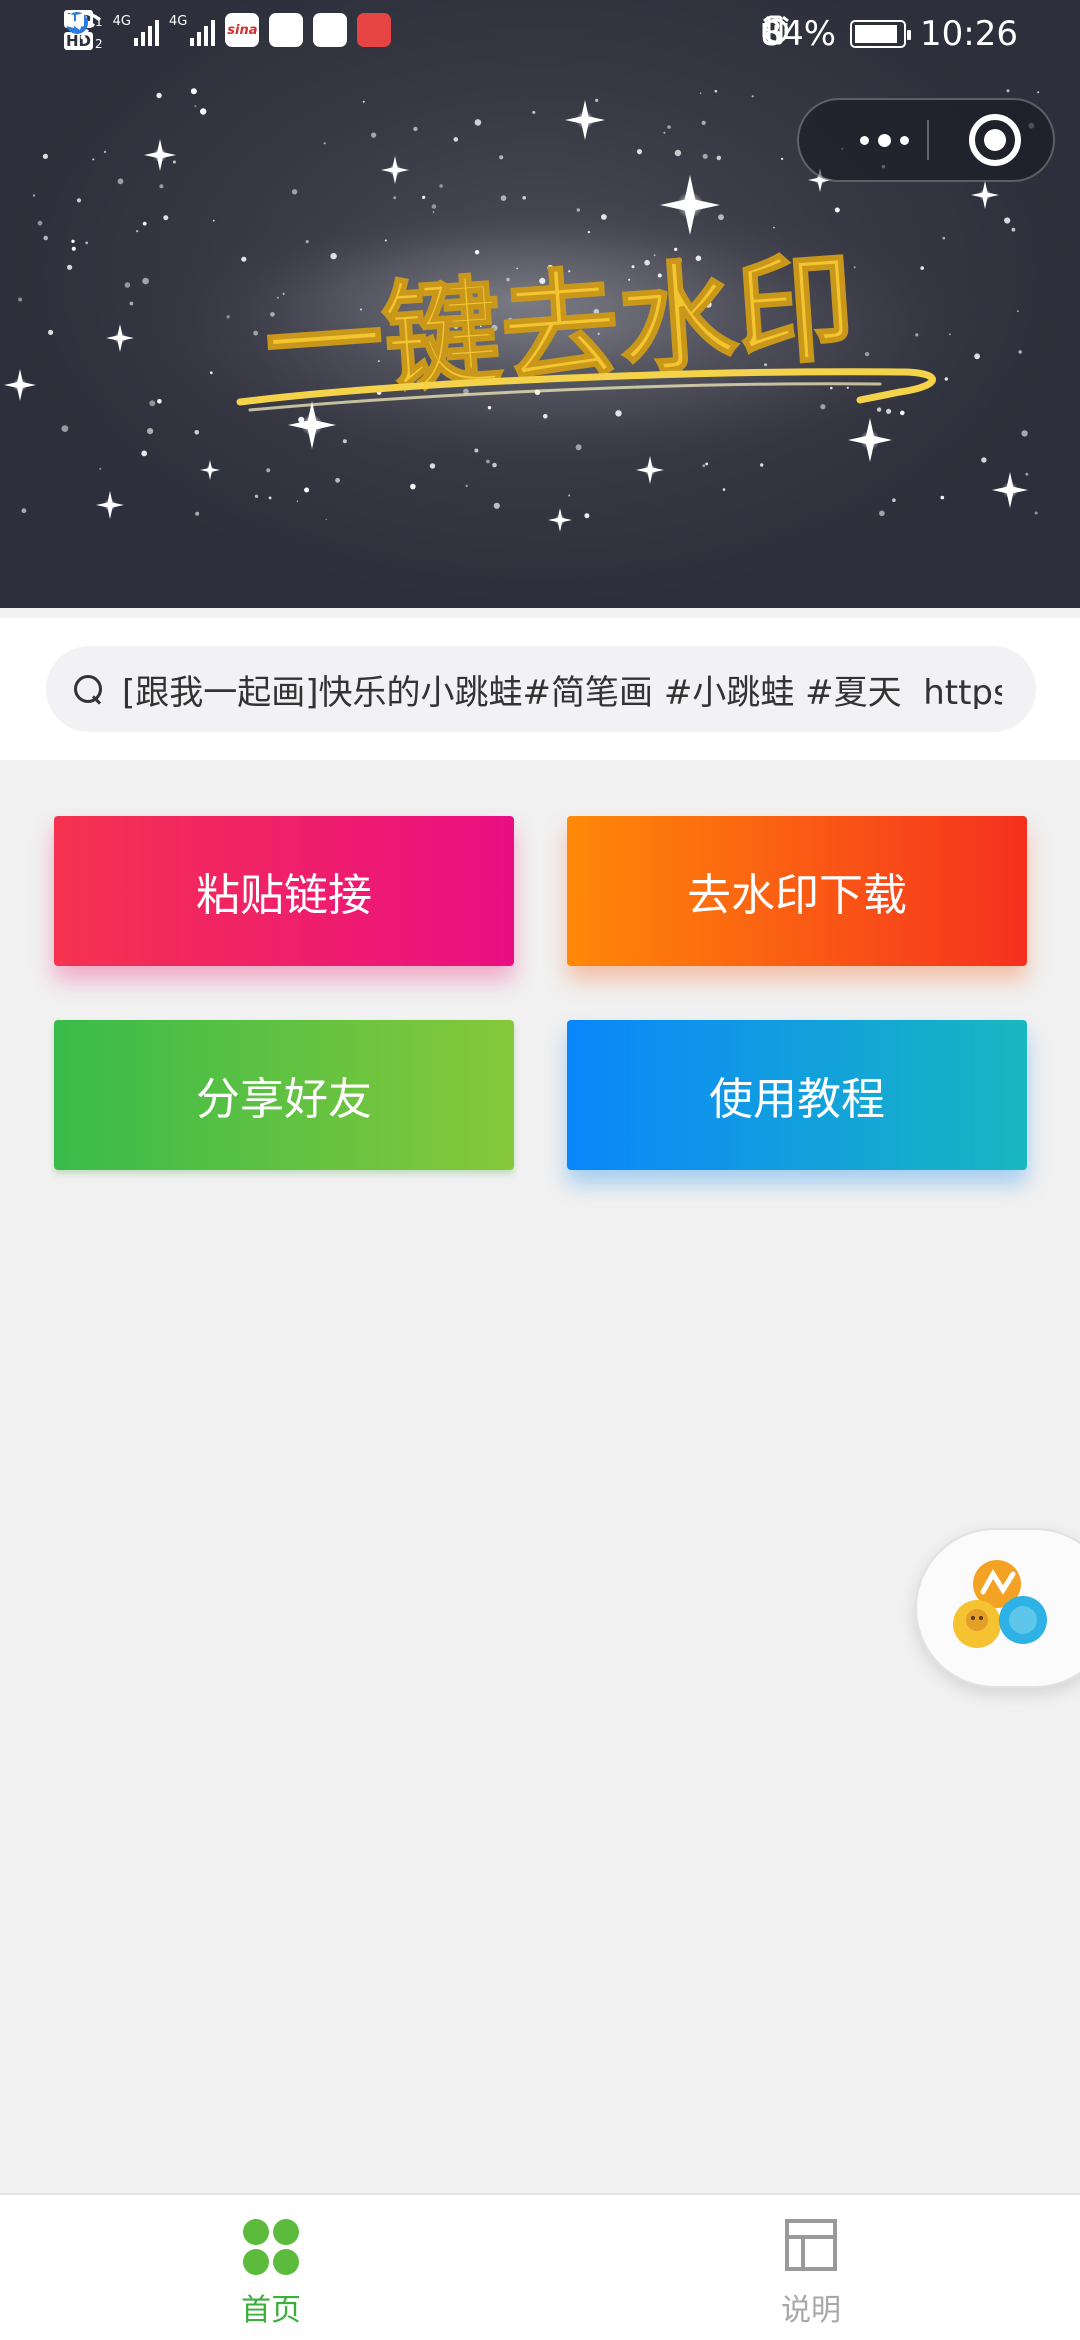 This screenshot has width=1080, height=2340. I want to click on remove-watermark-download-button: 去水印下载, so click(797, 891).